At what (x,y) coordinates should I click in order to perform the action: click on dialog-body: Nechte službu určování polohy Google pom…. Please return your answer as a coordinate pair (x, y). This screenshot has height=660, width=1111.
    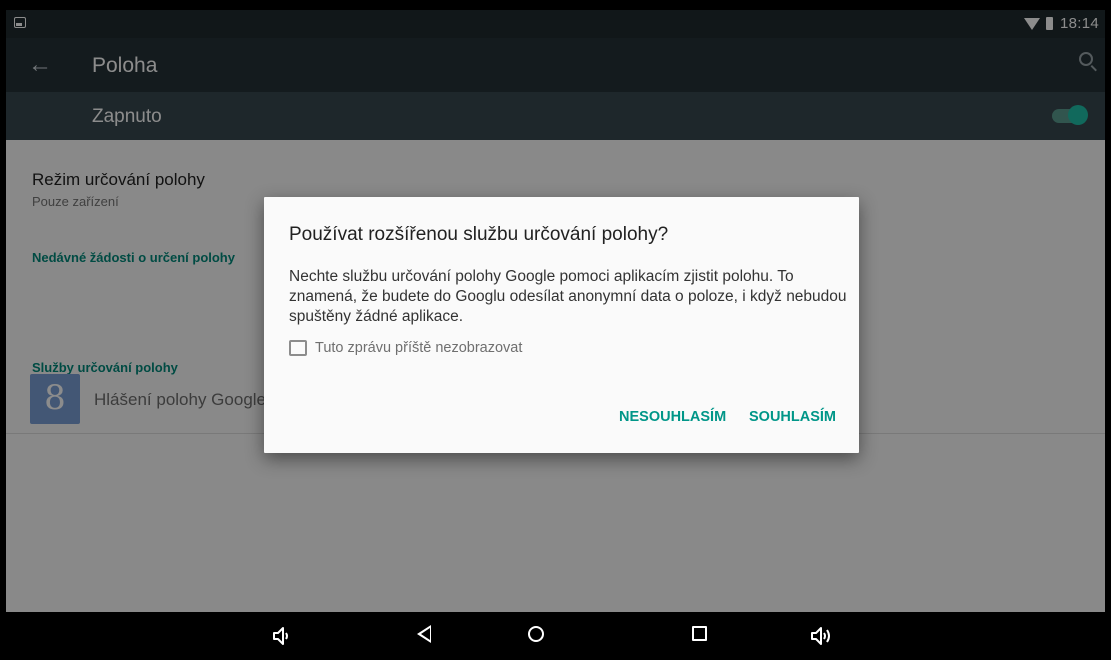
    Looking at the image, I should click on (568, 296).